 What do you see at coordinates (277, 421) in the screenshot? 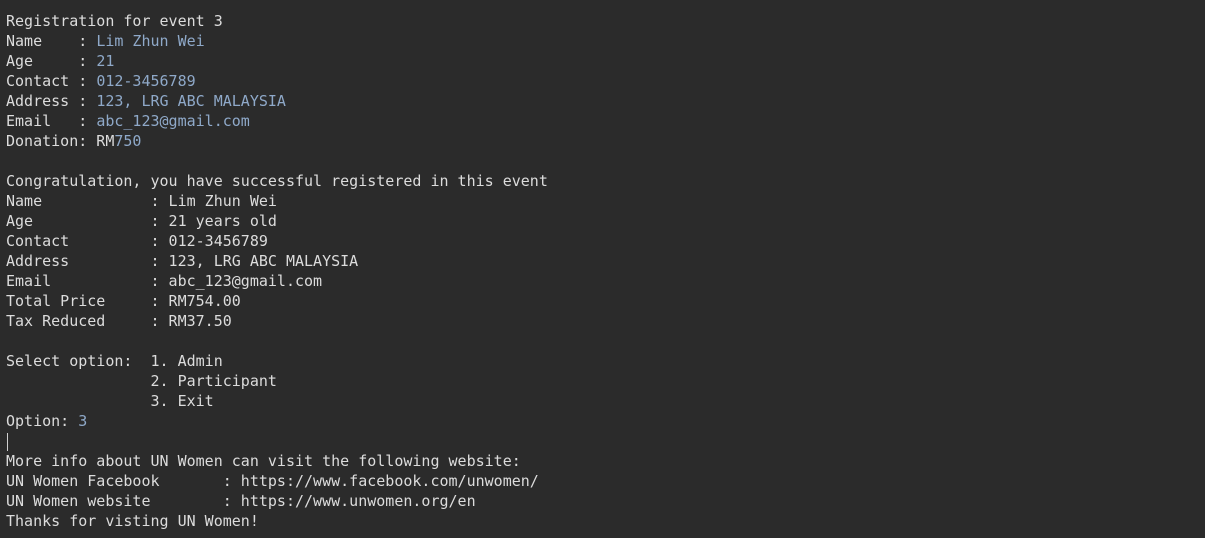
I see `option-row: Option: 3` at bounding box center [277, 421].